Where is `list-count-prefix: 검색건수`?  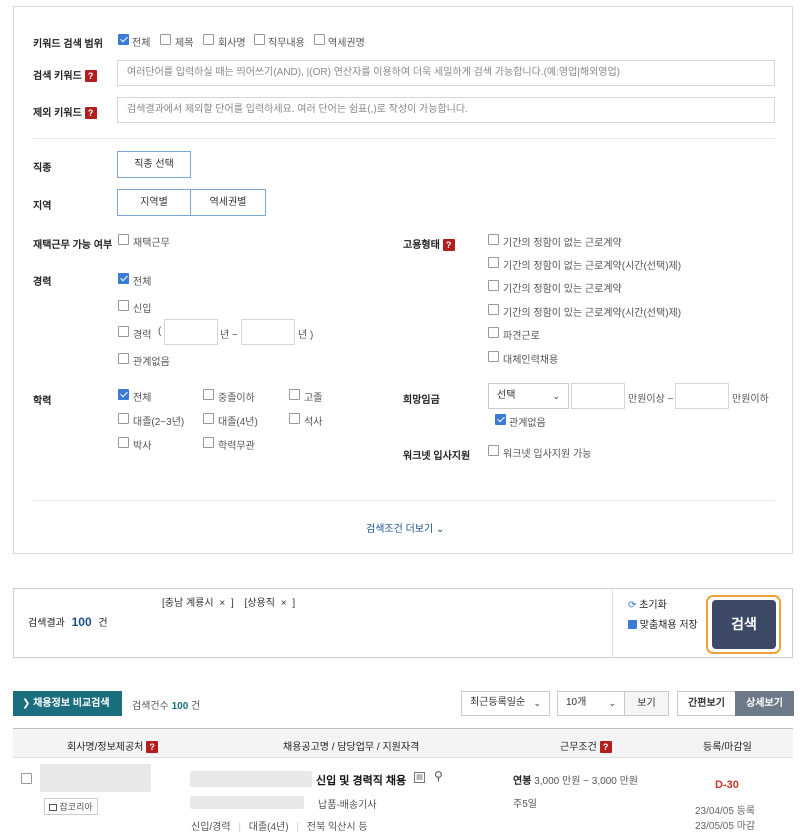
list-count-prefix: 검색건수 is located at coordinates (150, 706).